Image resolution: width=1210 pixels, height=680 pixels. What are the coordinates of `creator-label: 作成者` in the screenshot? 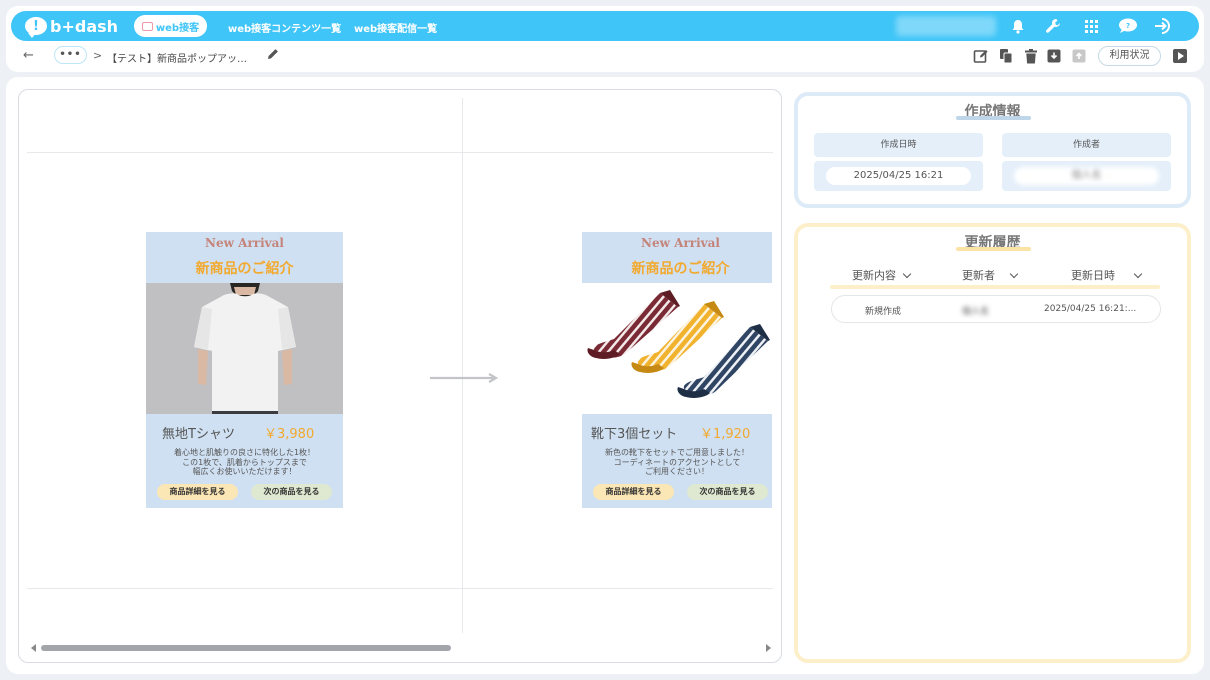 It's located at (1086, 145).